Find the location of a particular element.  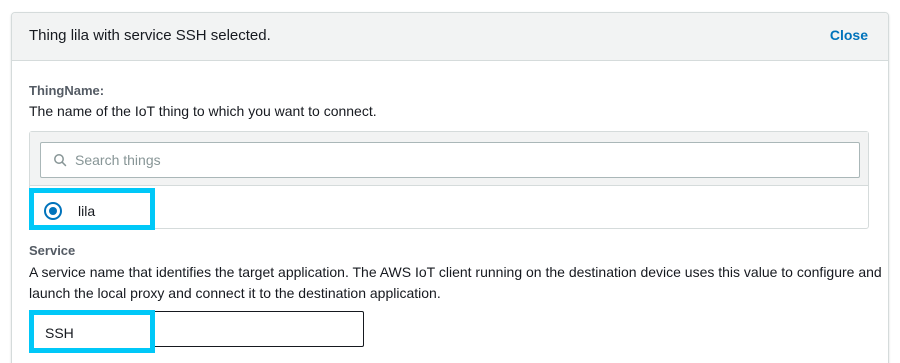

thing-search-bar: Search things is located at coordinates (449, 159).